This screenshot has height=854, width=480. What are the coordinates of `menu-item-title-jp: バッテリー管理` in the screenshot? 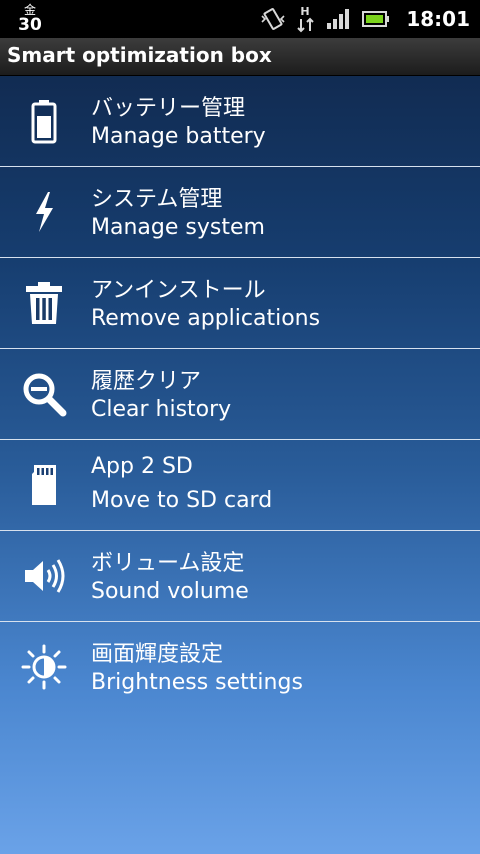 It's located at (168, 108).